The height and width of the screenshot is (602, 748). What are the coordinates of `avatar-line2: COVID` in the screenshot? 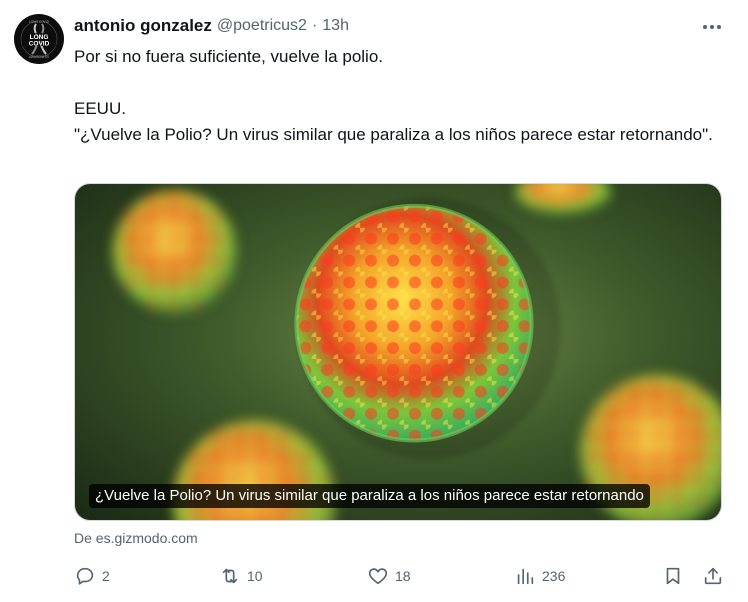 It's located at (39, 44).